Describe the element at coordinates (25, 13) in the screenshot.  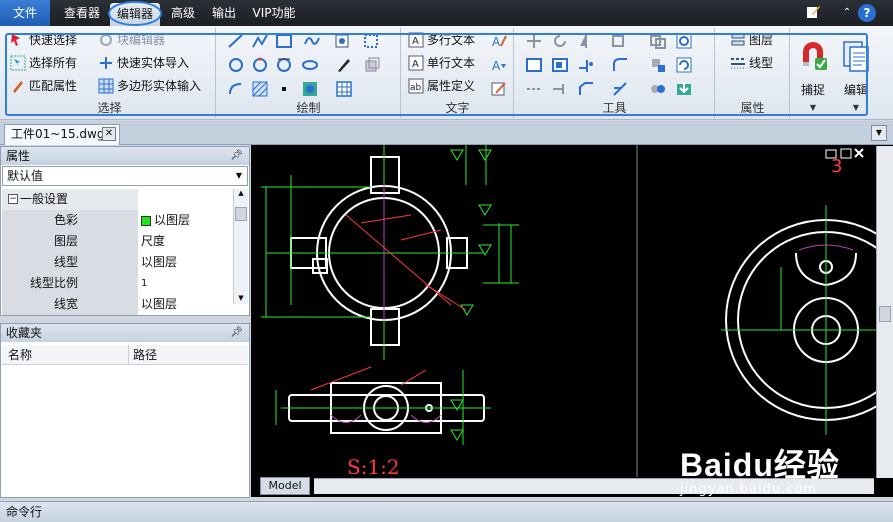
I see `tab-file: 文件` at that location.